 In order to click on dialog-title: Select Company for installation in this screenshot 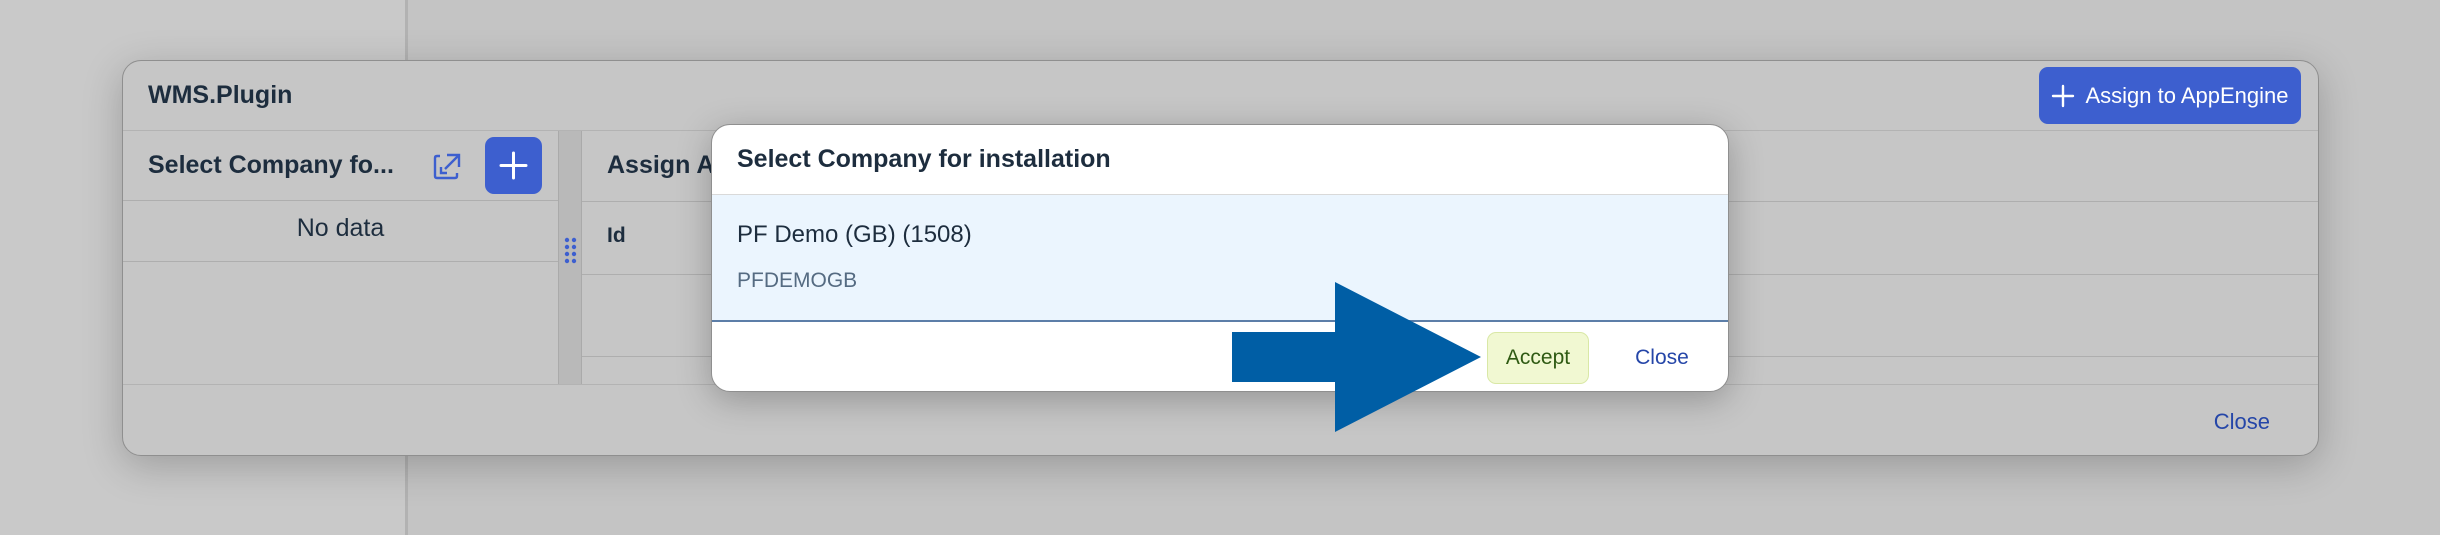, I will do `click(924, 159)`.